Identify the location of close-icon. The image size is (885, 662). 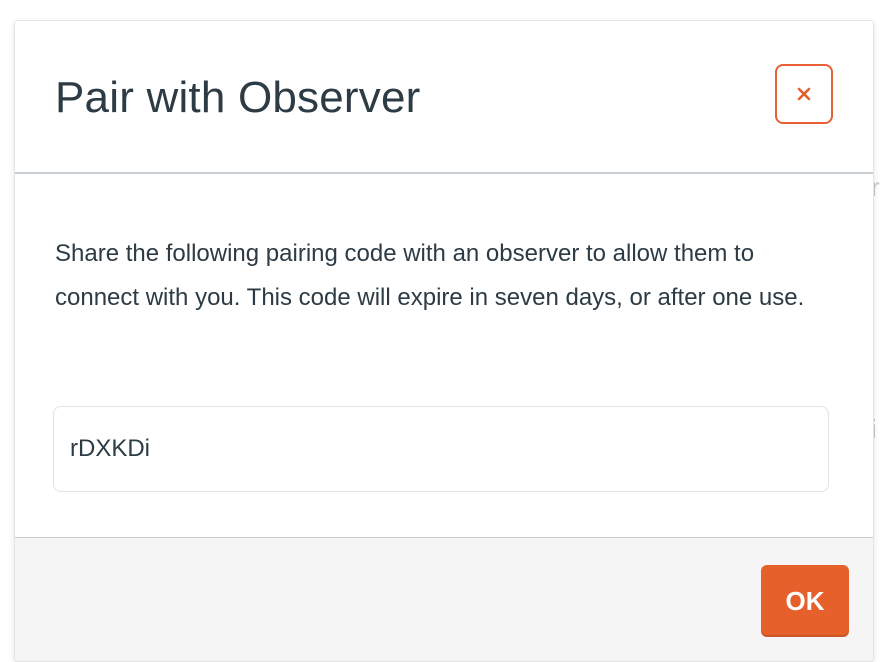
(804, 94).